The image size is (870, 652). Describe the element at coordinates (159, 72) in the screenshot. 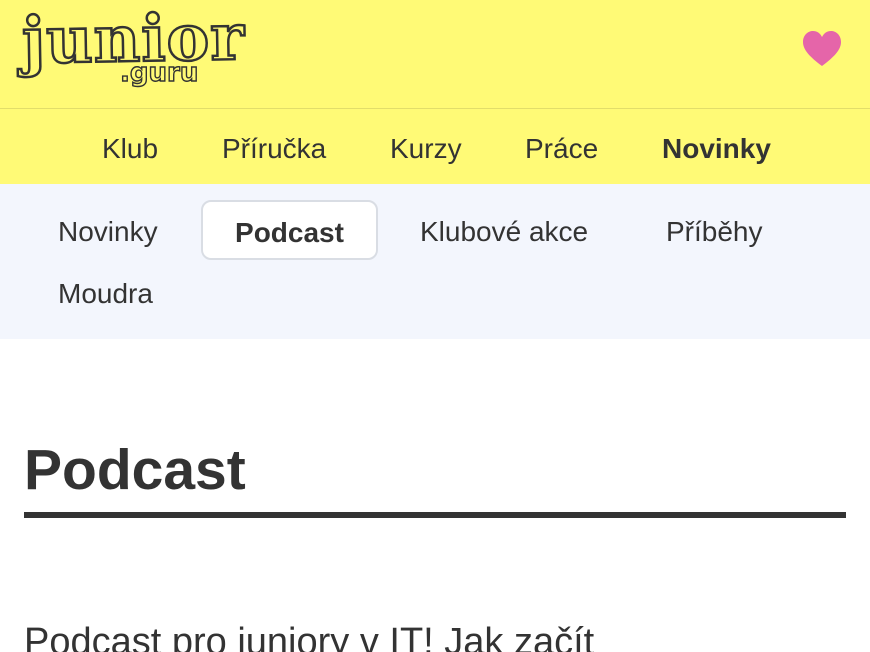

I see `logo-suffix: .guru` at that location.